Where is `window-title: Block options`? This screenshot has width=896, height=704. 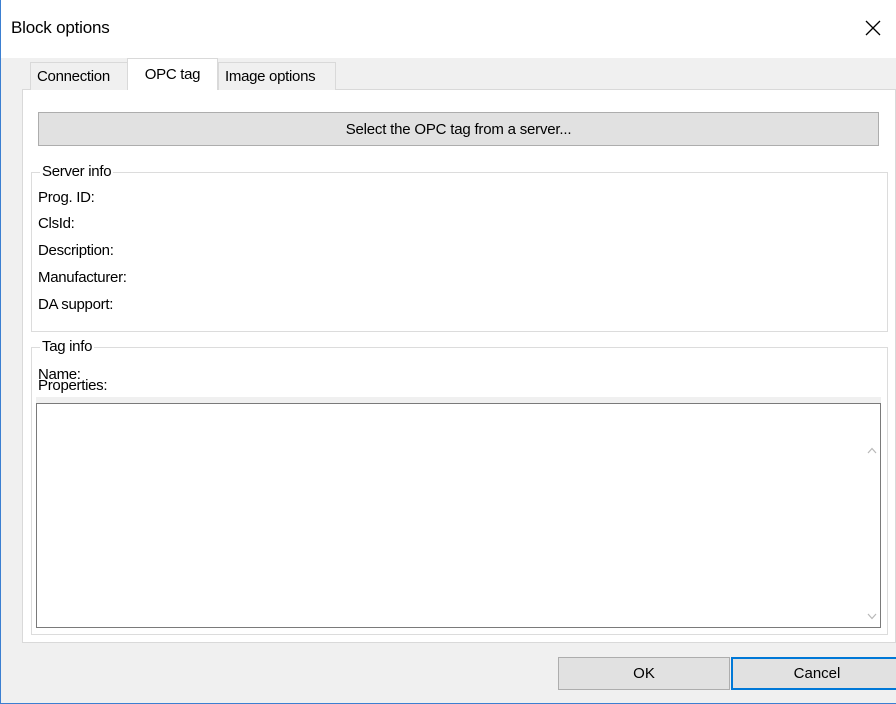 window-title: Block options is located at coordinates (60, 27).